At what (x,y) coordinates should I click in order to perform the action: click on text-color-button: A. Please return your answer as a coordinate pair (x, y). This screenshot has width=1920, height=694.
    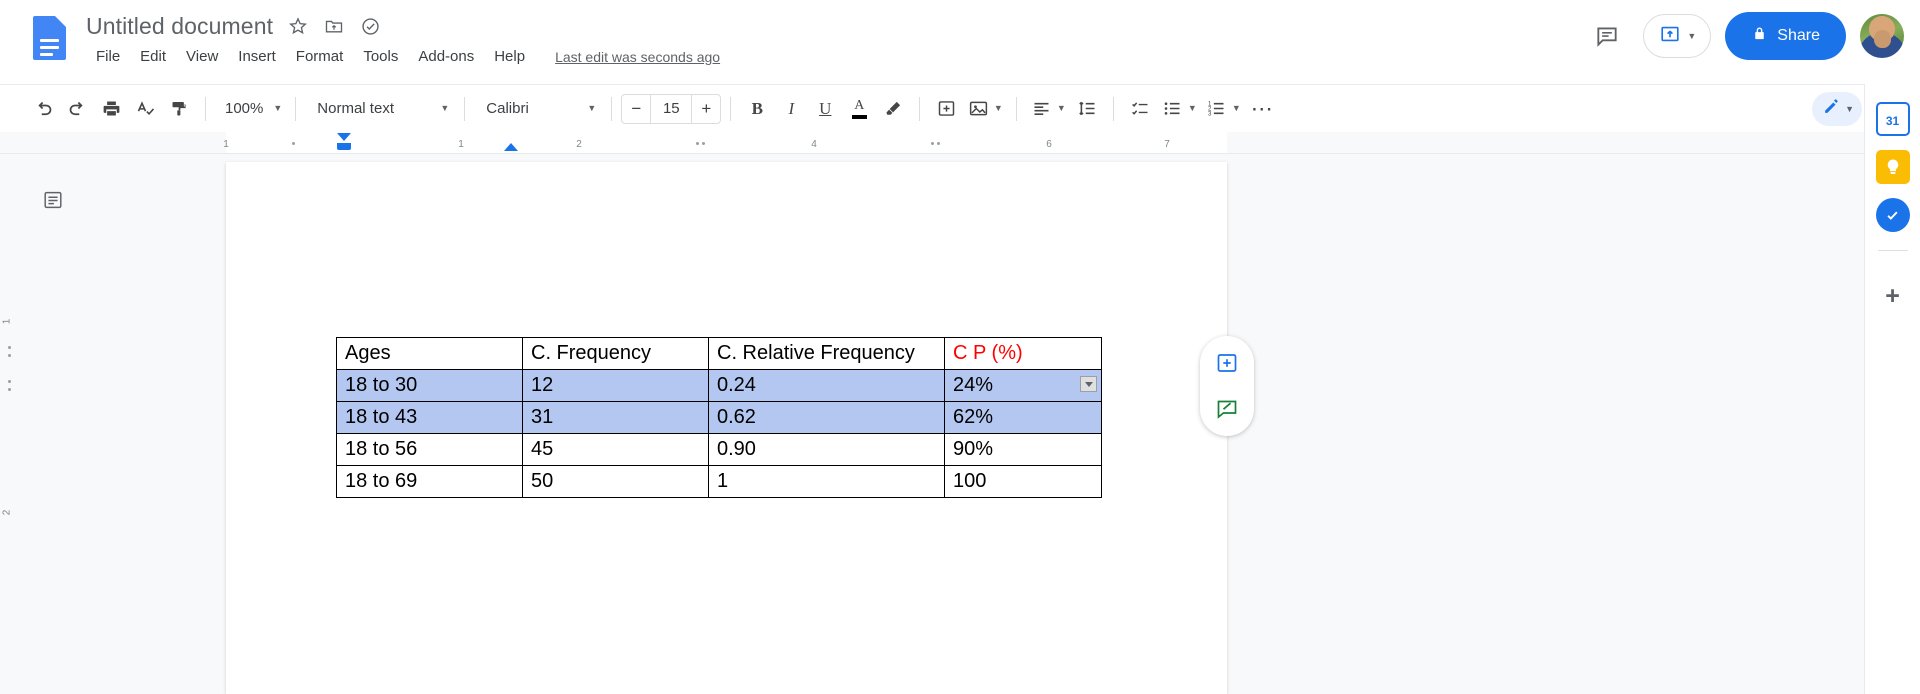
    Looking at the image, I should click on (859, 109).